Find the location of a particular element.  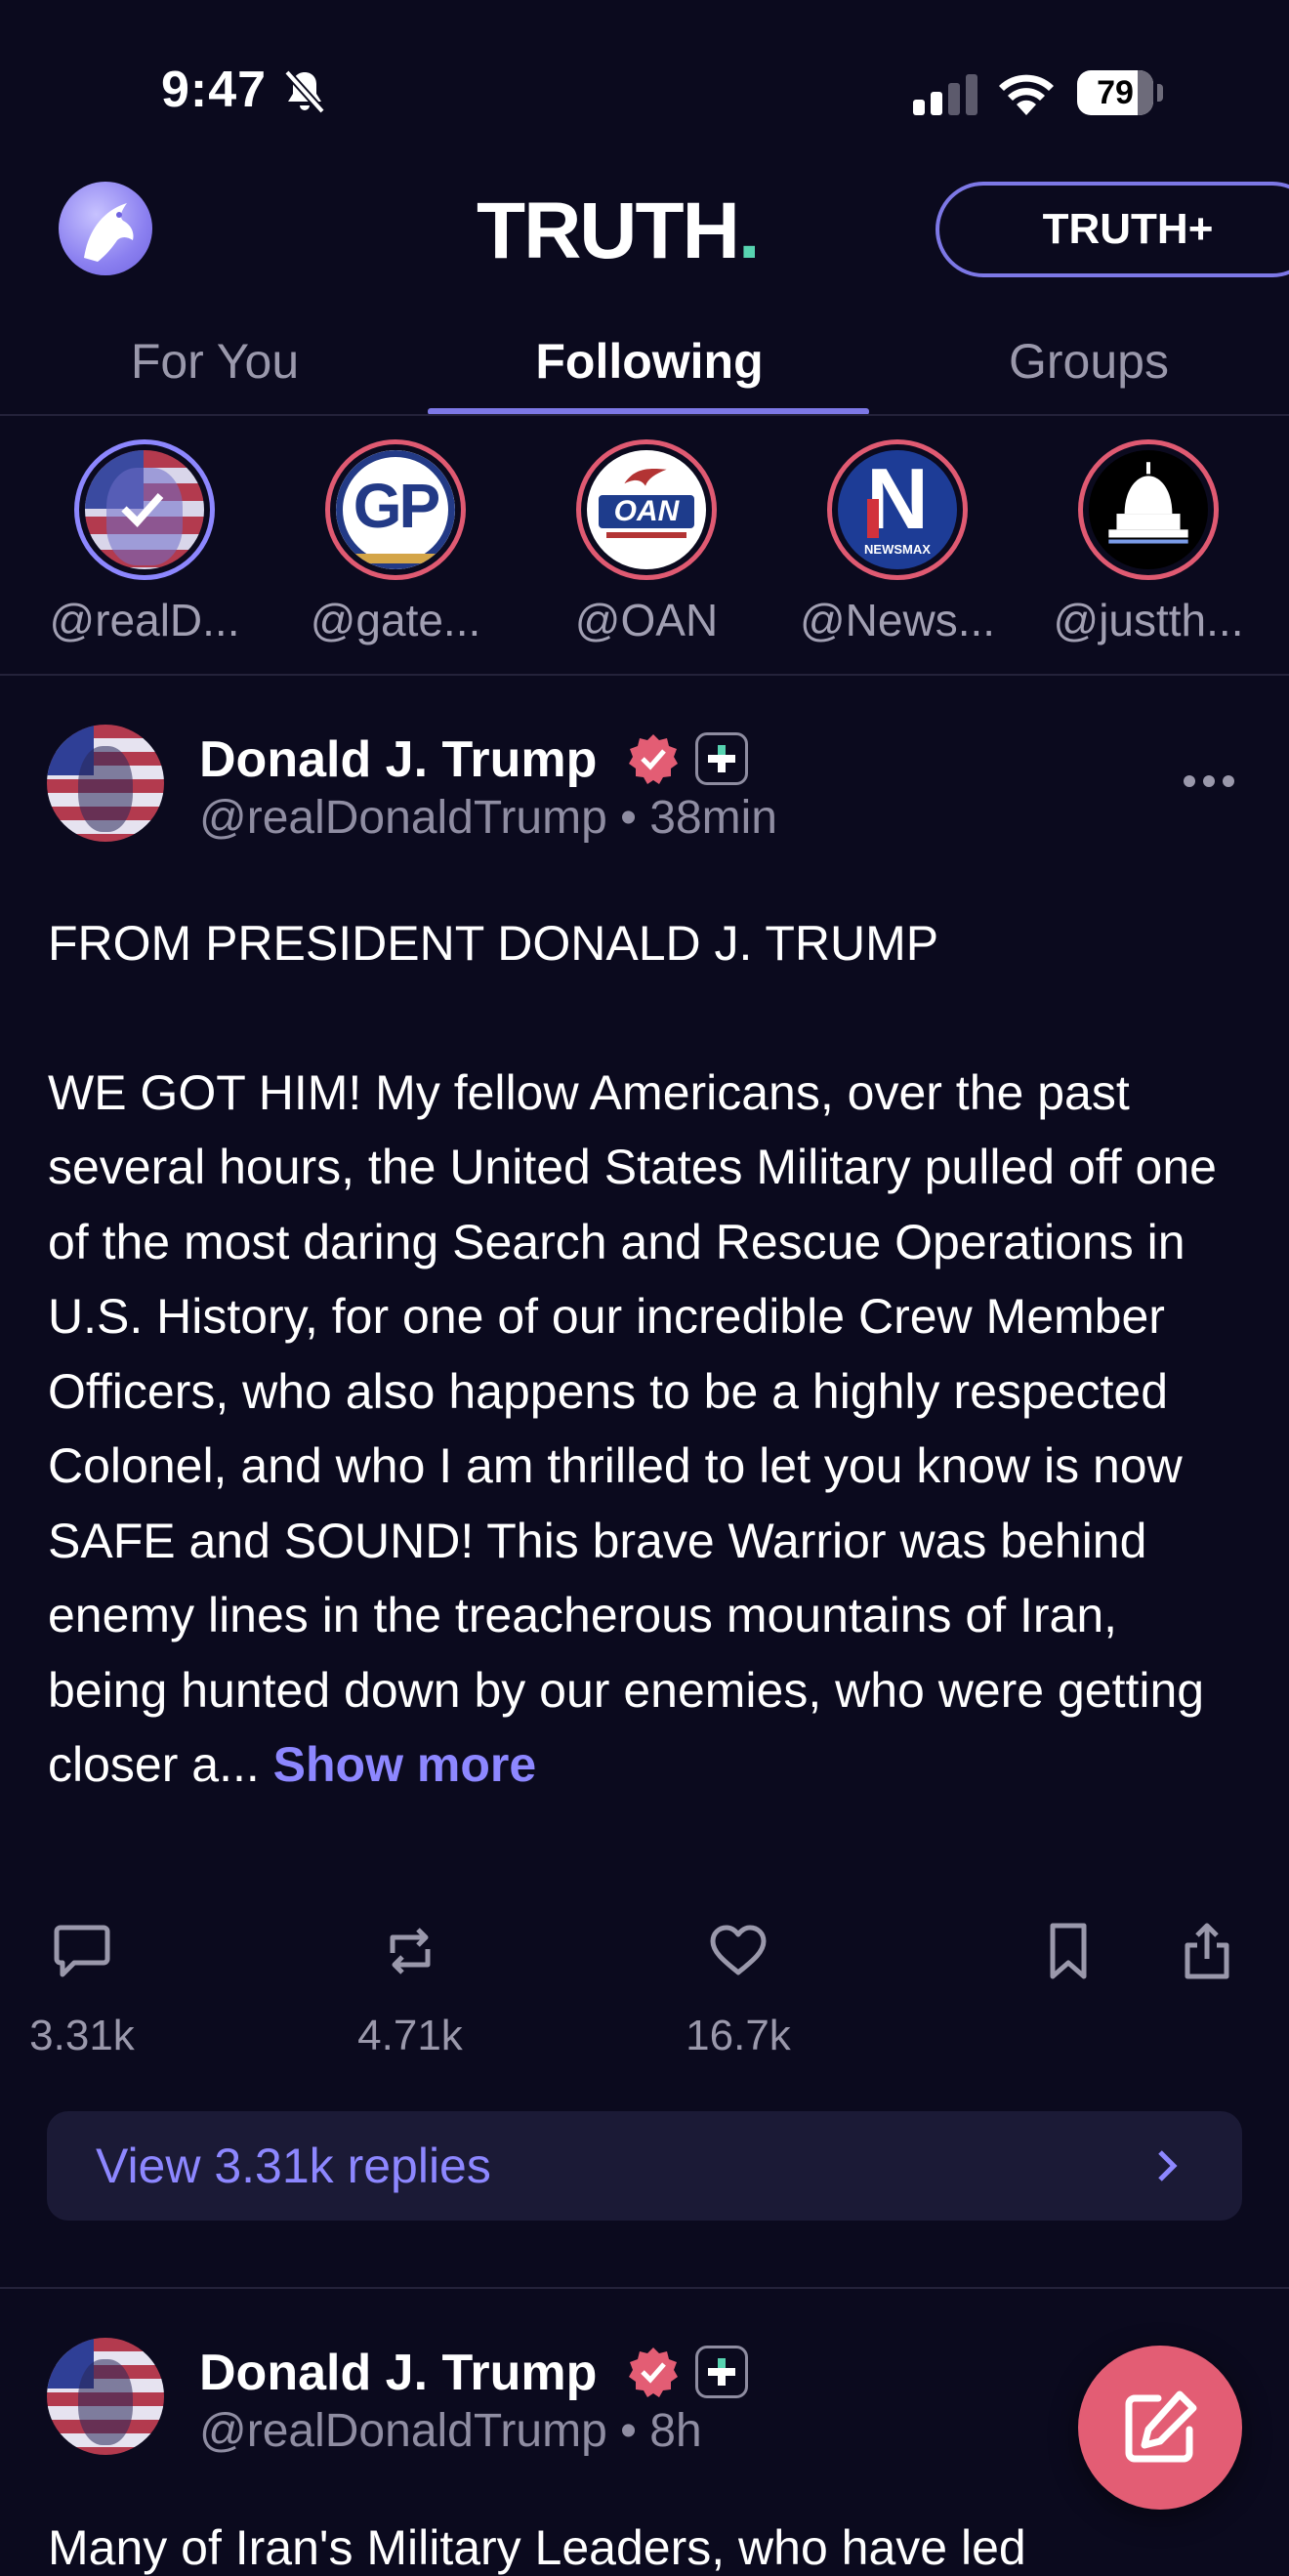

compose-icon is located at coordinates (1161, 2426).